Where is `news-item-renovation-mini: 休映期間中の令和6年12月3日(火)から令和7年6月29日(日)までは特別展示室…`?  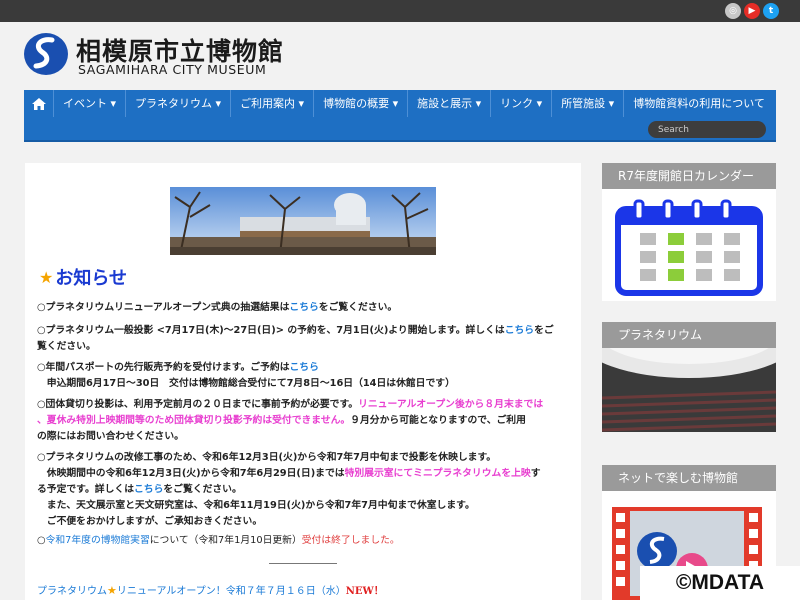 news-item-renovation-mini: 休映期間中の令和6年12月3日(火)から令和7年6月29日(日)までは特別展示室… is located at coordinates (289, 474).